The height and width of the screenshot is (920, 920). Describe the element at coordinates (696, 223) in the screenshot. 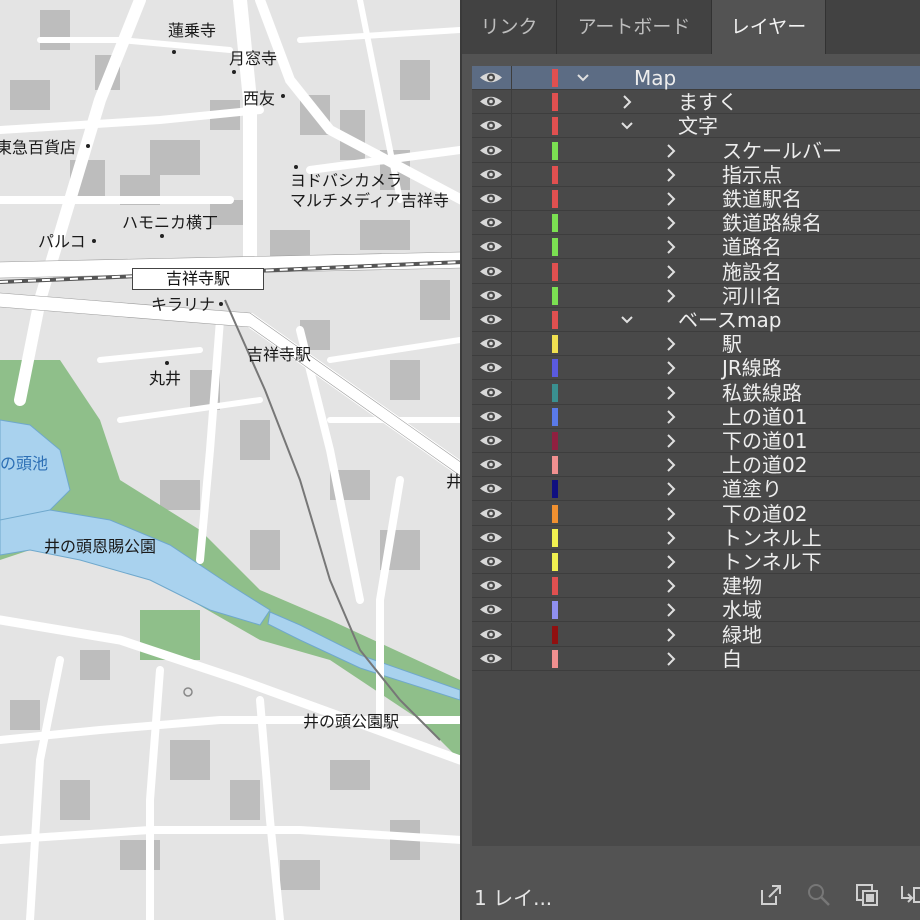

I see `layer-row: 鉄道路線名` at that location.